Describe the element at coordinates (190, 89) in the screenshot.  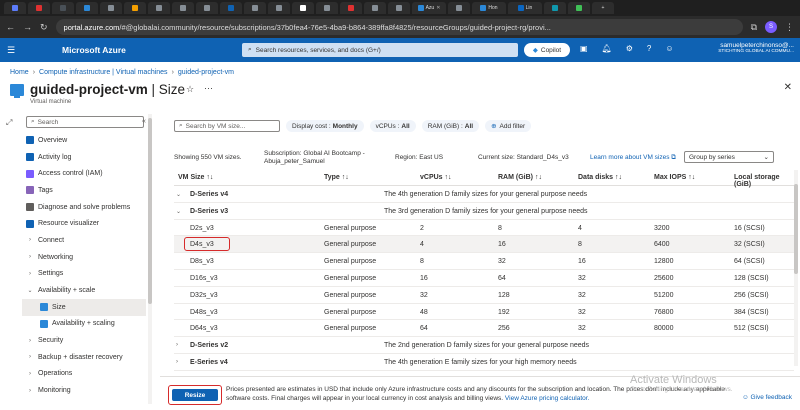
I see `favorite-star-icon: ☆` at that location.